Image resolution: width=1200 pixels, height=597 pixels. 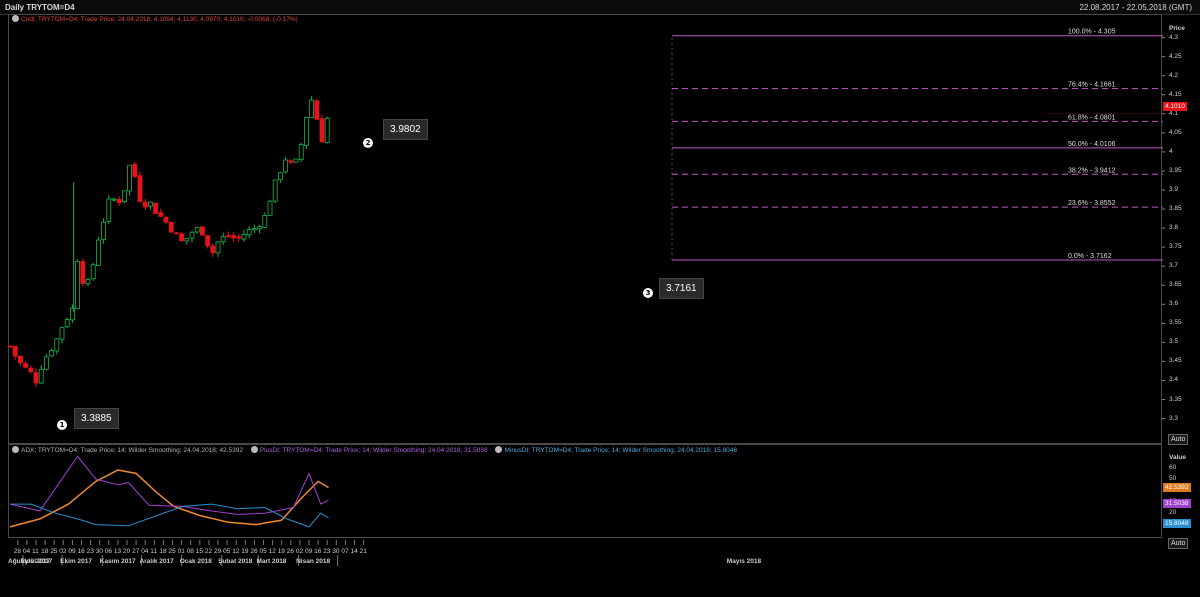 I want to click on month-label: Ekim 2017, so click(x=76, y=561).